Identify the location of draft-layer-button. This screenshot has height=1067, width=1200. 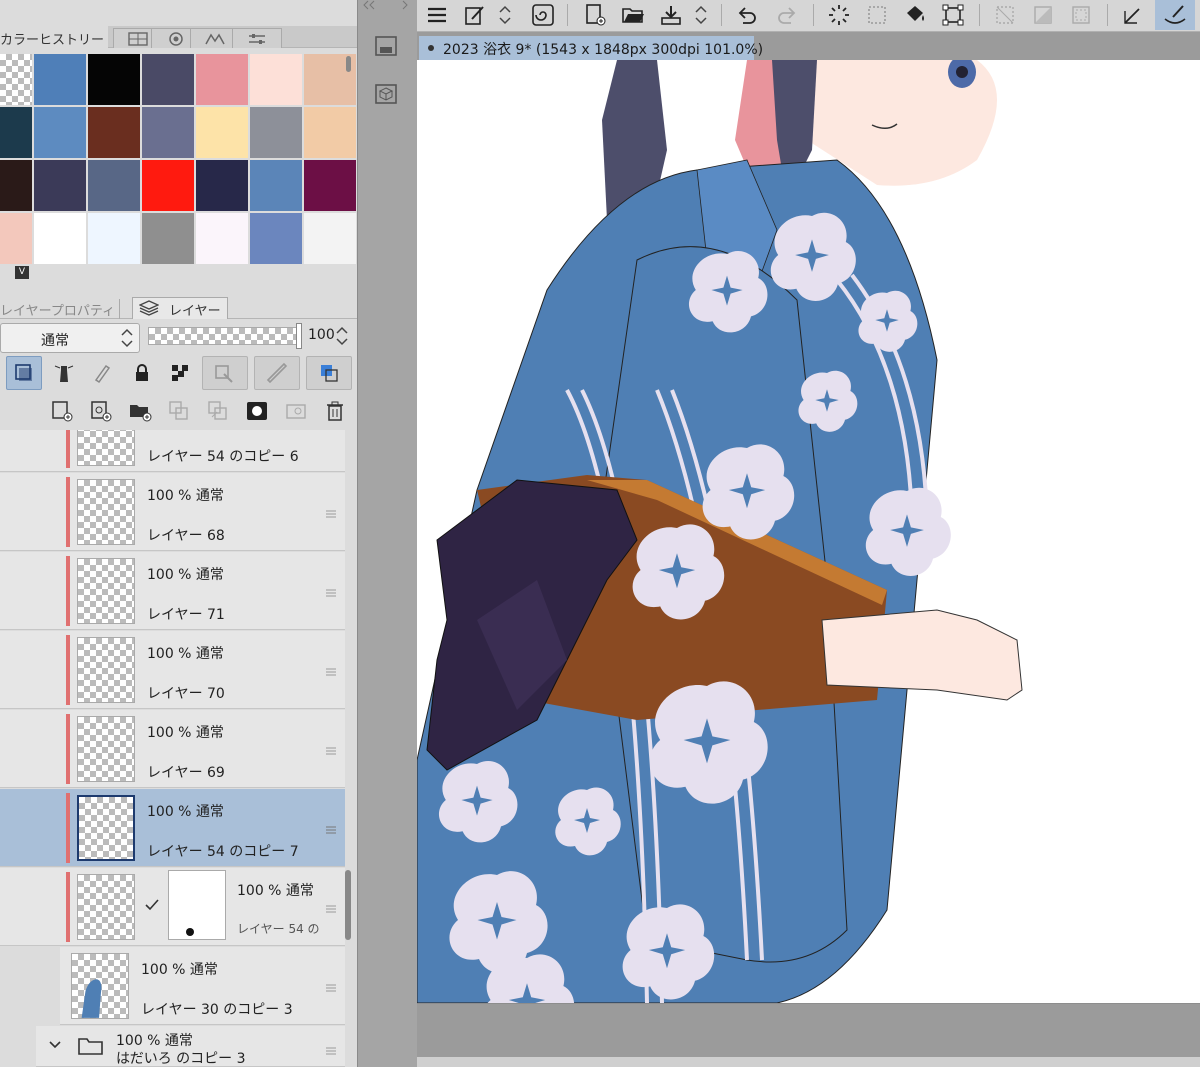
(102, 373).